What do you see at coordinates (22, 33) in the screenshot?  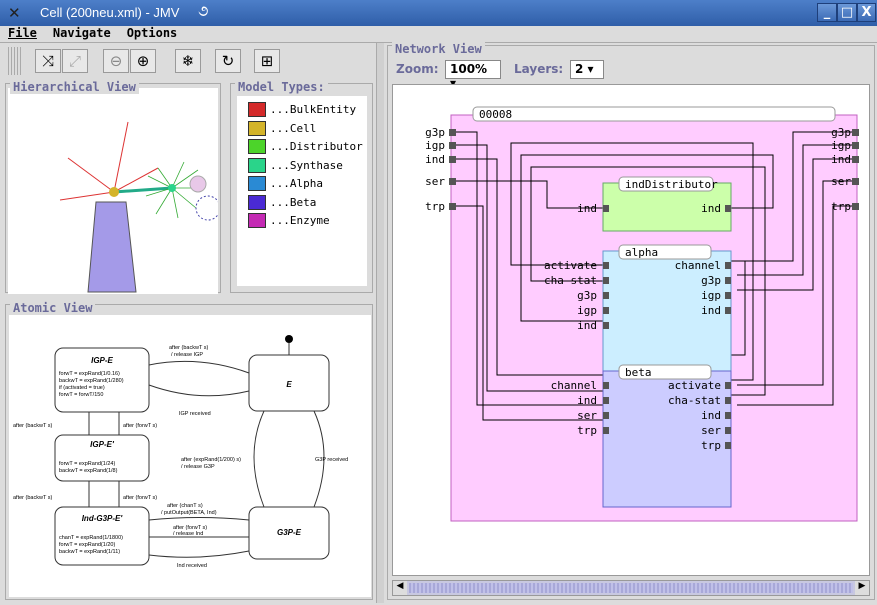 I see `menu-file: File` at bounding box center [22, 33].